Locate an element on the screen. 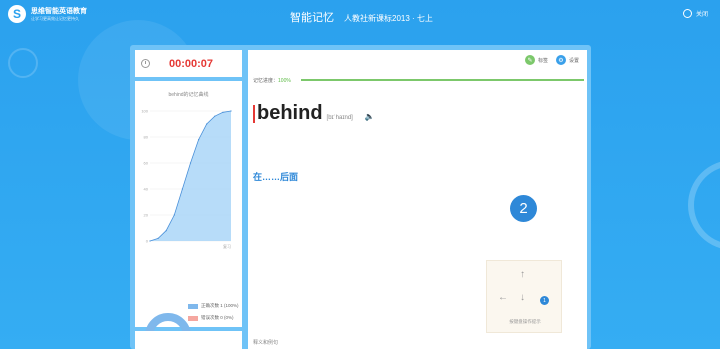 The image size is (720, 349). word: behind is located at coordinates (290, 113).